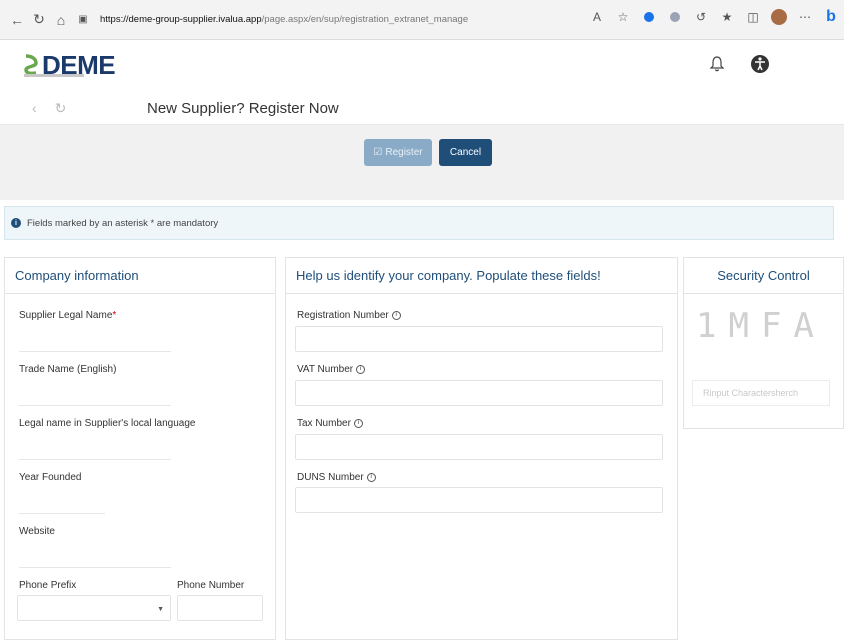  I want to click on back-arrow-icon: ←, so click(17, 20).